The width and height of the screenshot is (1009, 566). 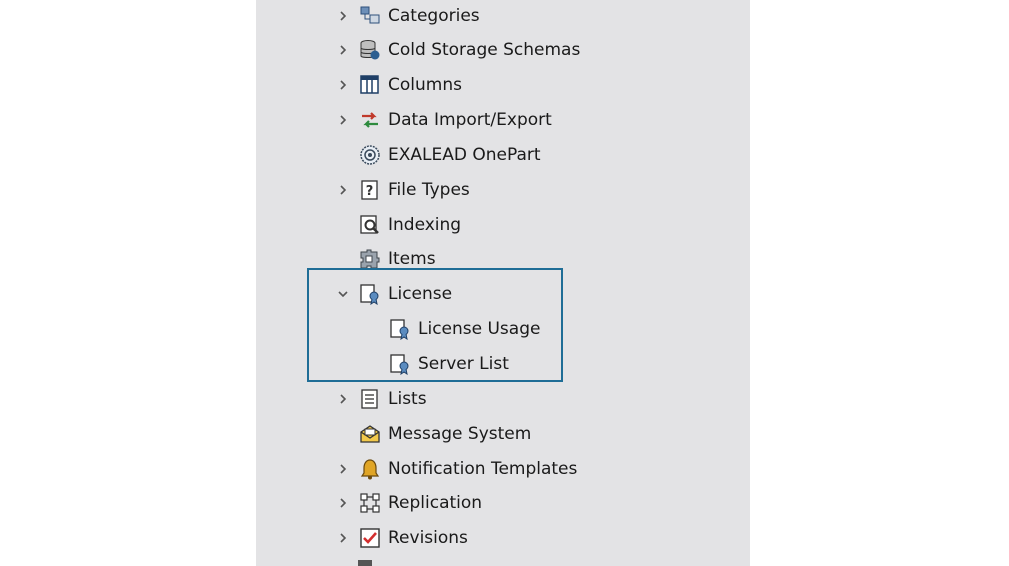 I want to click on tree-item-label: EXALEAD OnePart, so click(x=464, y=155).